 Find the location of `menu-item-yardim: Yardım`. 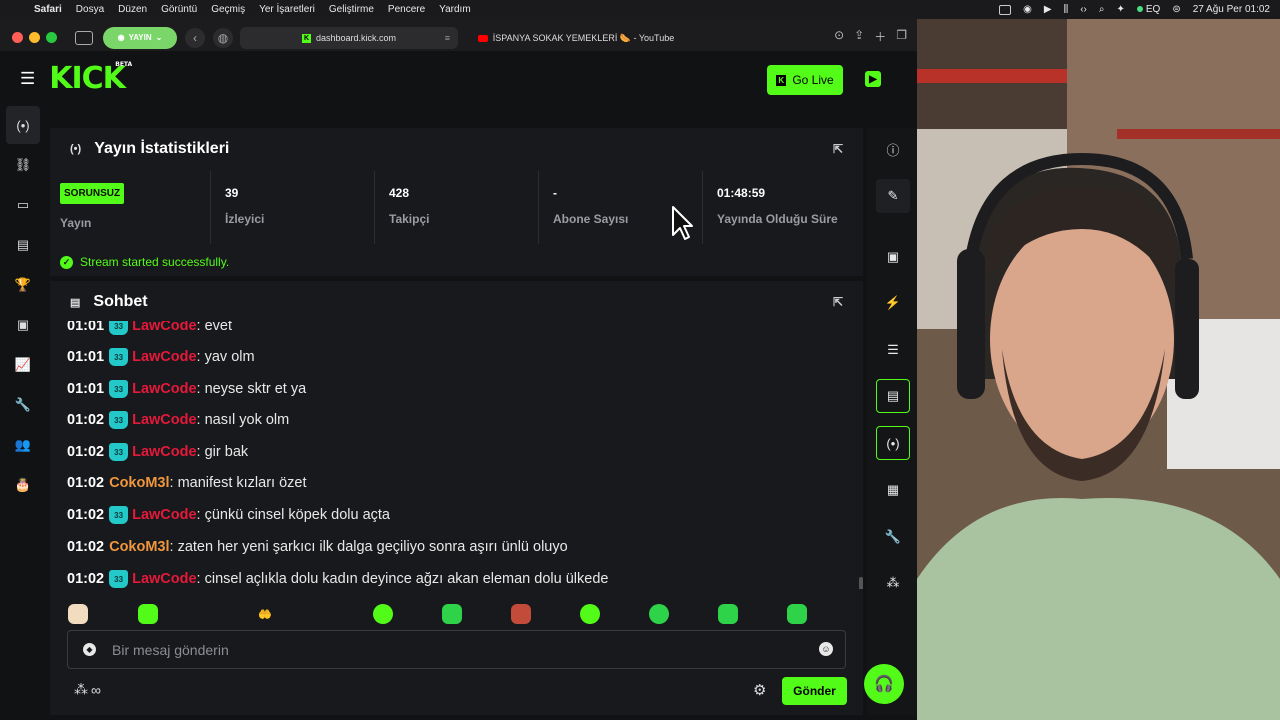

menu-item-yardim: Yardım is located at coordinates (455, 9).